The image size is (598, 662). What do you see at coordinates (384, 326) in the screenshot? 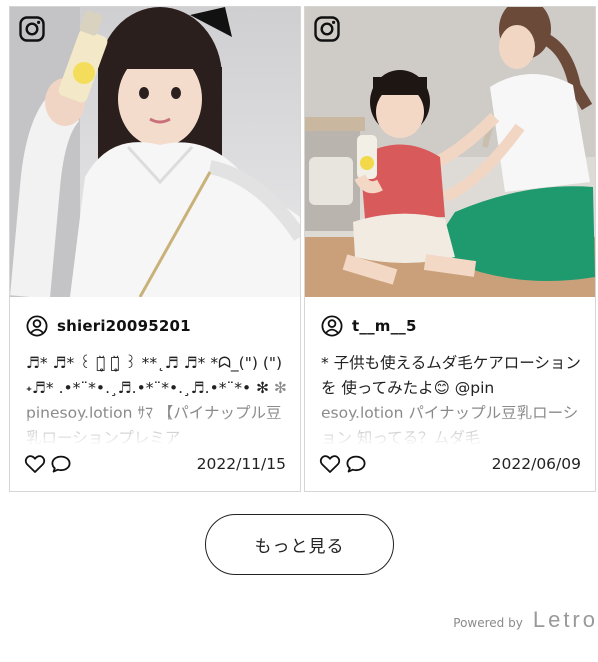
I see `username: t__m__5` at bounding box center [384, 326].